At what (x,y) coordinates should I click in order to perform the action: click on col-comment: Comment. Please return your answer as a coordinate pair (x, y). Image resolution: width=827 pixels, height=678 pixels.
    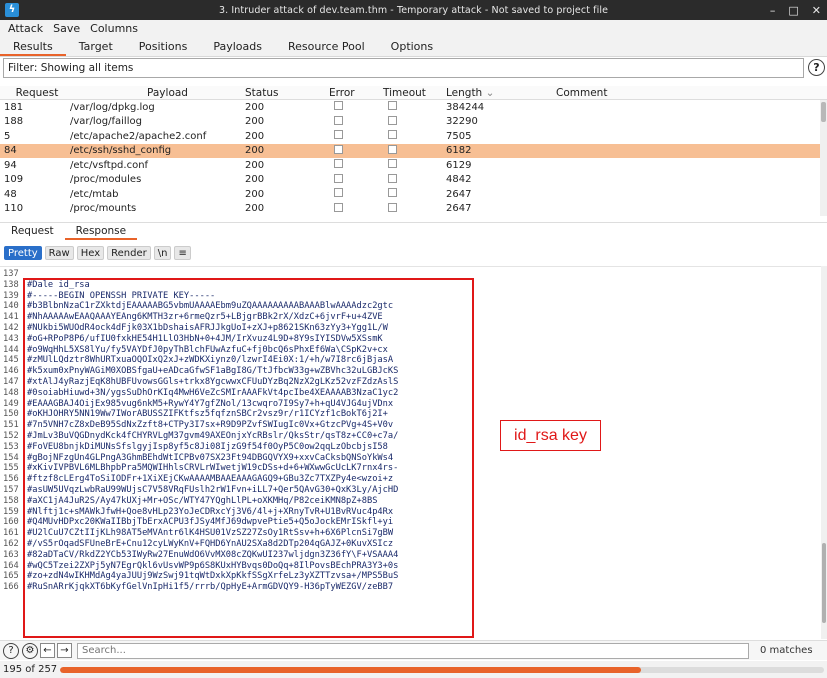
    Looking at the image, I should click on (611, 93).